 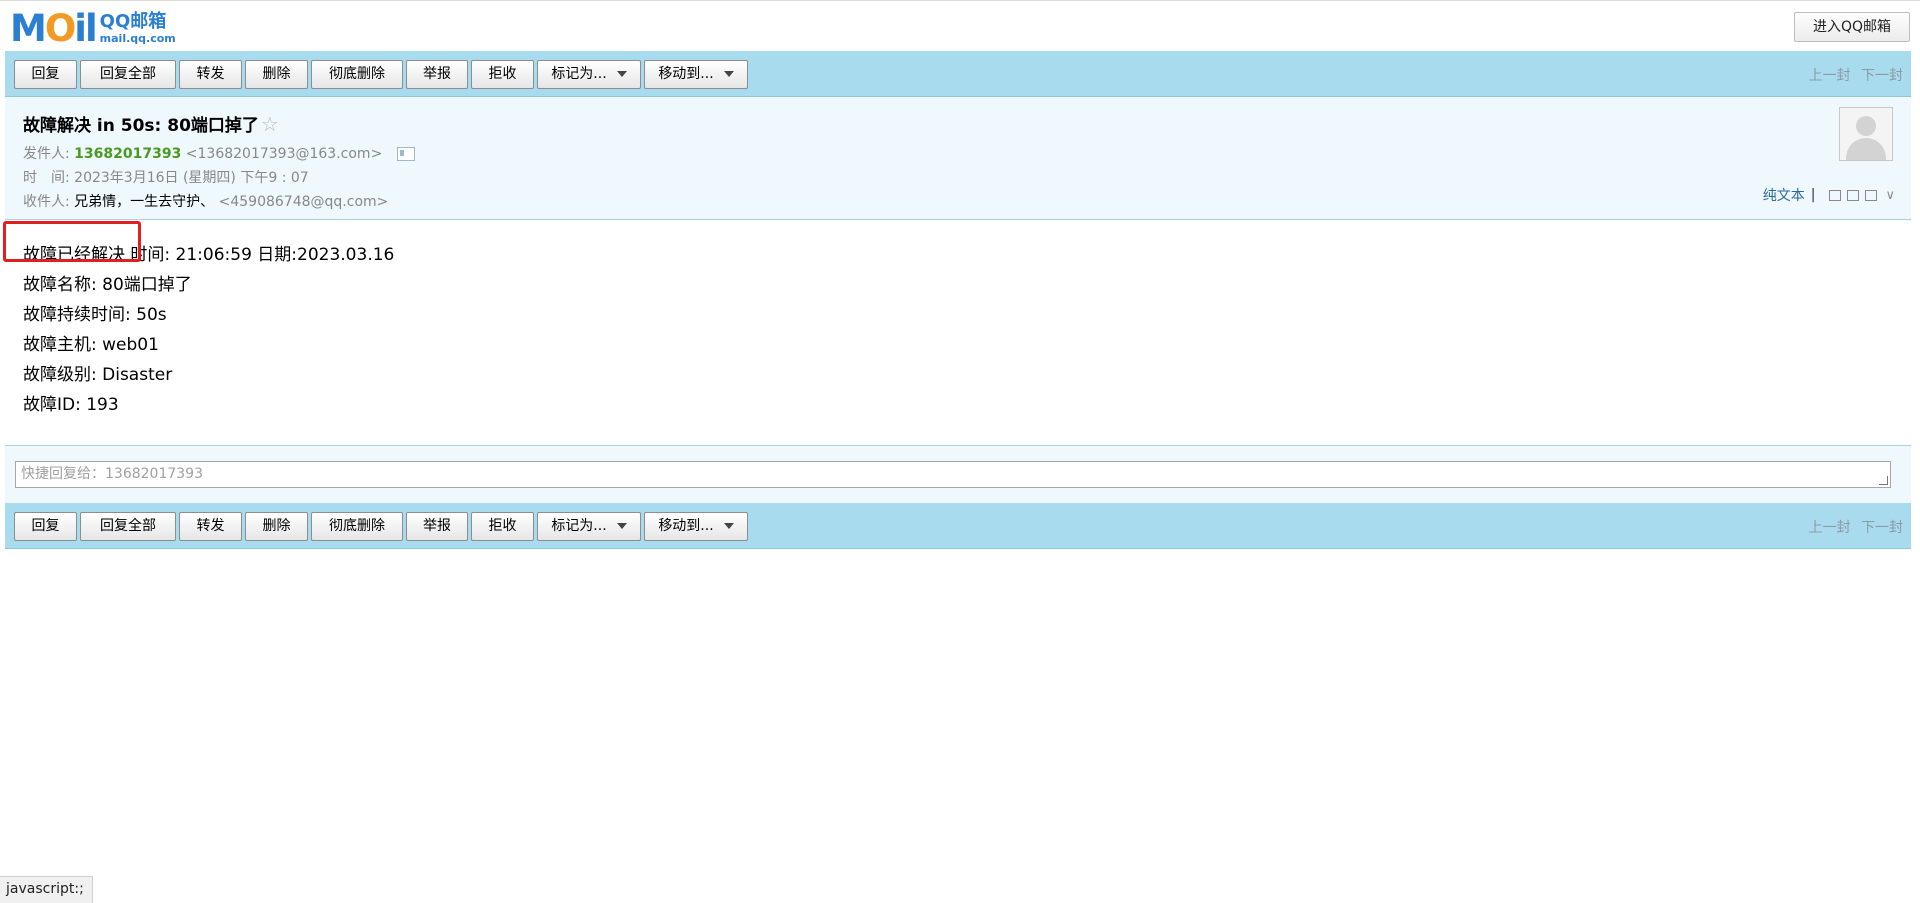 What do you see at coordinates (1853, 195) in the screenshot?
I see `folder-icon` at bounding box center [1853, 195].